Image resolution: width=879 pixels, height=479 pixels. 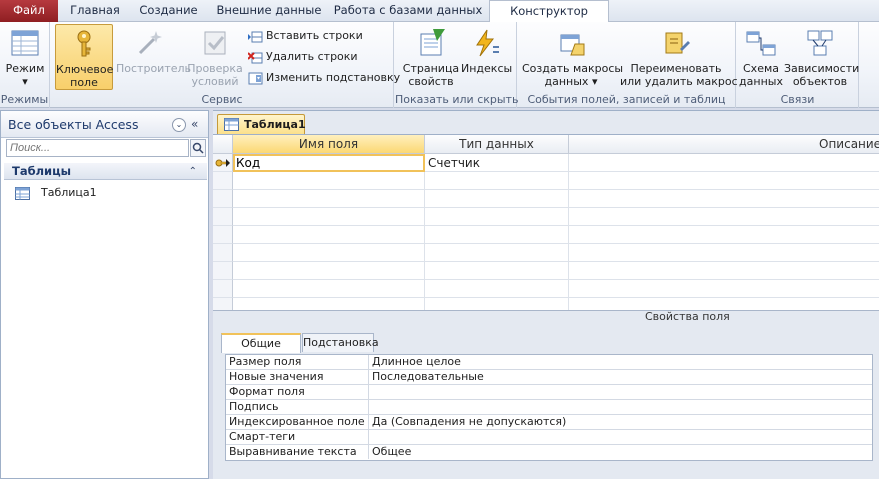 What do you see at coordinates (549, 362) in the screenshot?
I see `property-row-field-size: Размер поля Длинное целое` at bounding box center [549, 362].